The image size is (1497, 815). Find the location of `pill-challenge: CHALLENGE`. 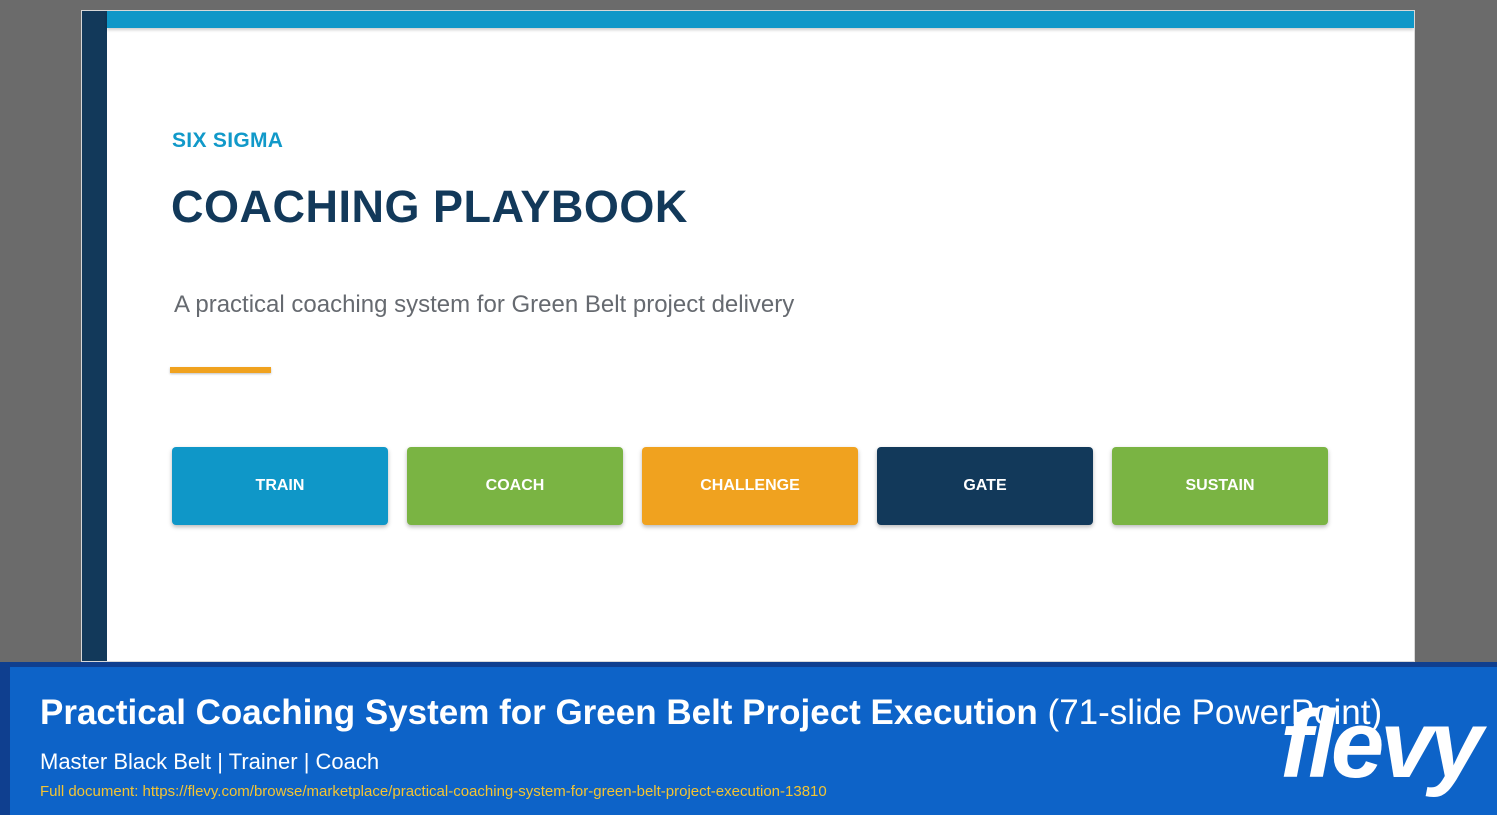

pill-challenge: CHALLENGE is located at coordinates (750, 486).